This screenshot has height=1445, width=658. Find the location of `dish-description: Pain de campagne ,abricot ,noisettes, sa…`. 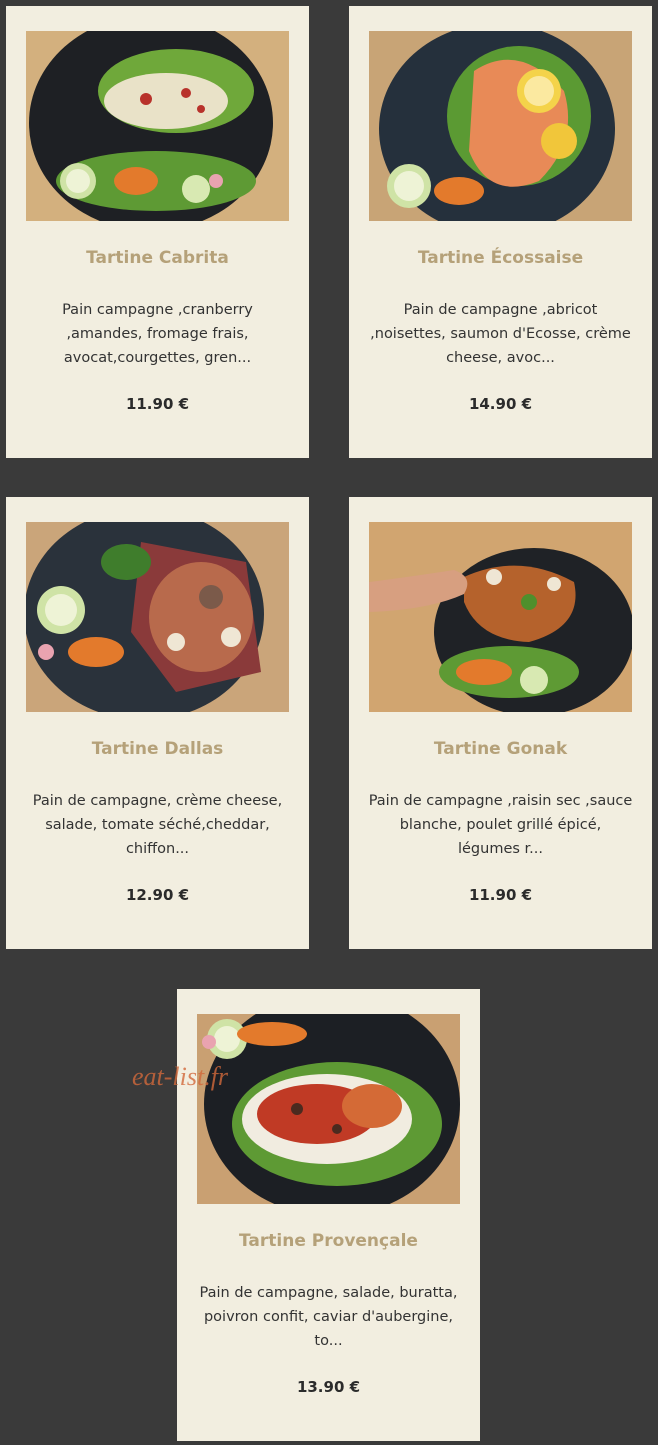

dish-description: Pain de campagne ,abricot ,noisettes, sa… is located at coordinates (500, 334).